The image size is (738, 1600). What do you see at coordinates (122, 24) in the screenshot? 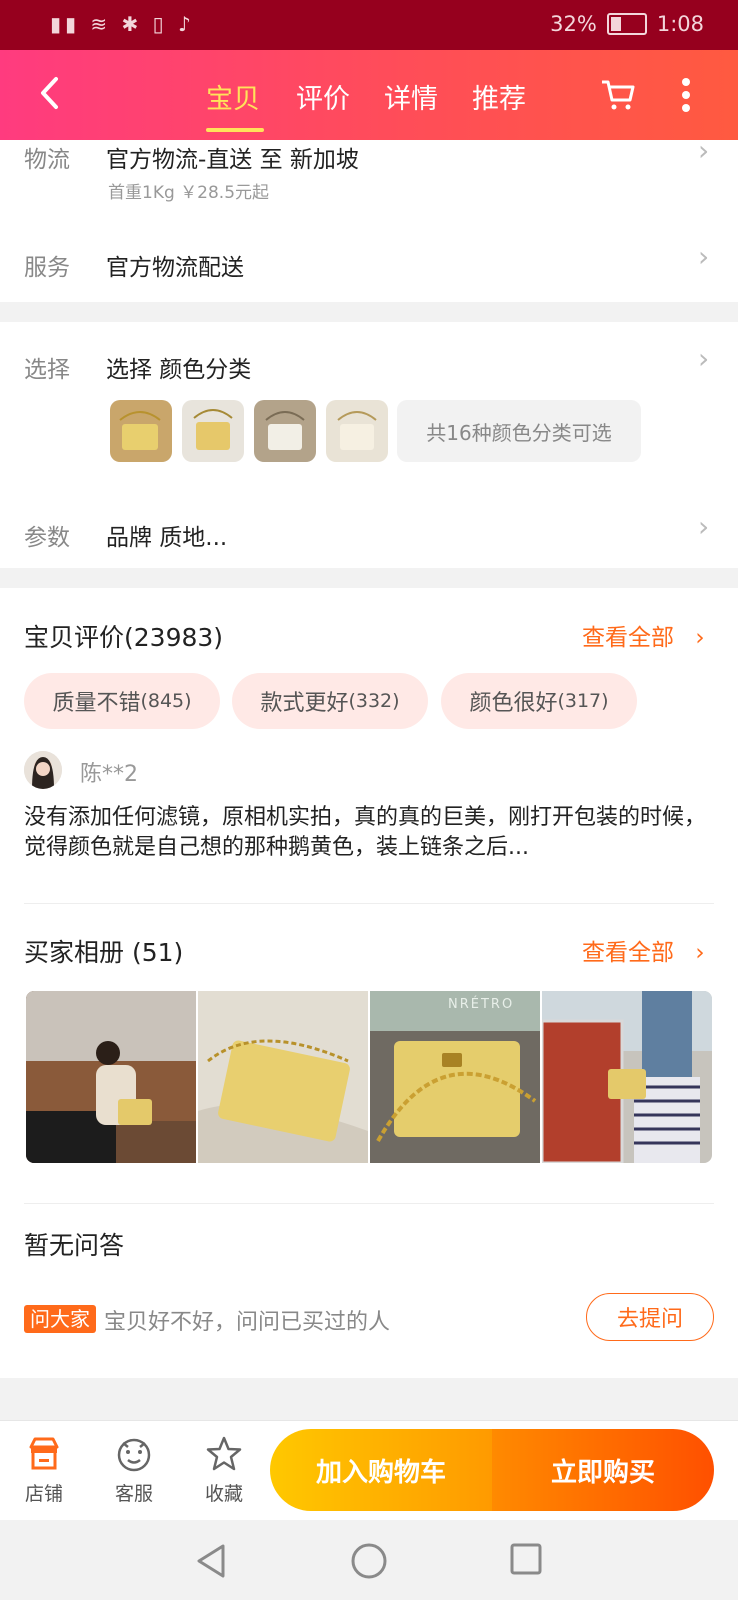
I see `status-icons: ▮▮ ≋ ✱ ▯ ♪` at bounding box center [122, 24].